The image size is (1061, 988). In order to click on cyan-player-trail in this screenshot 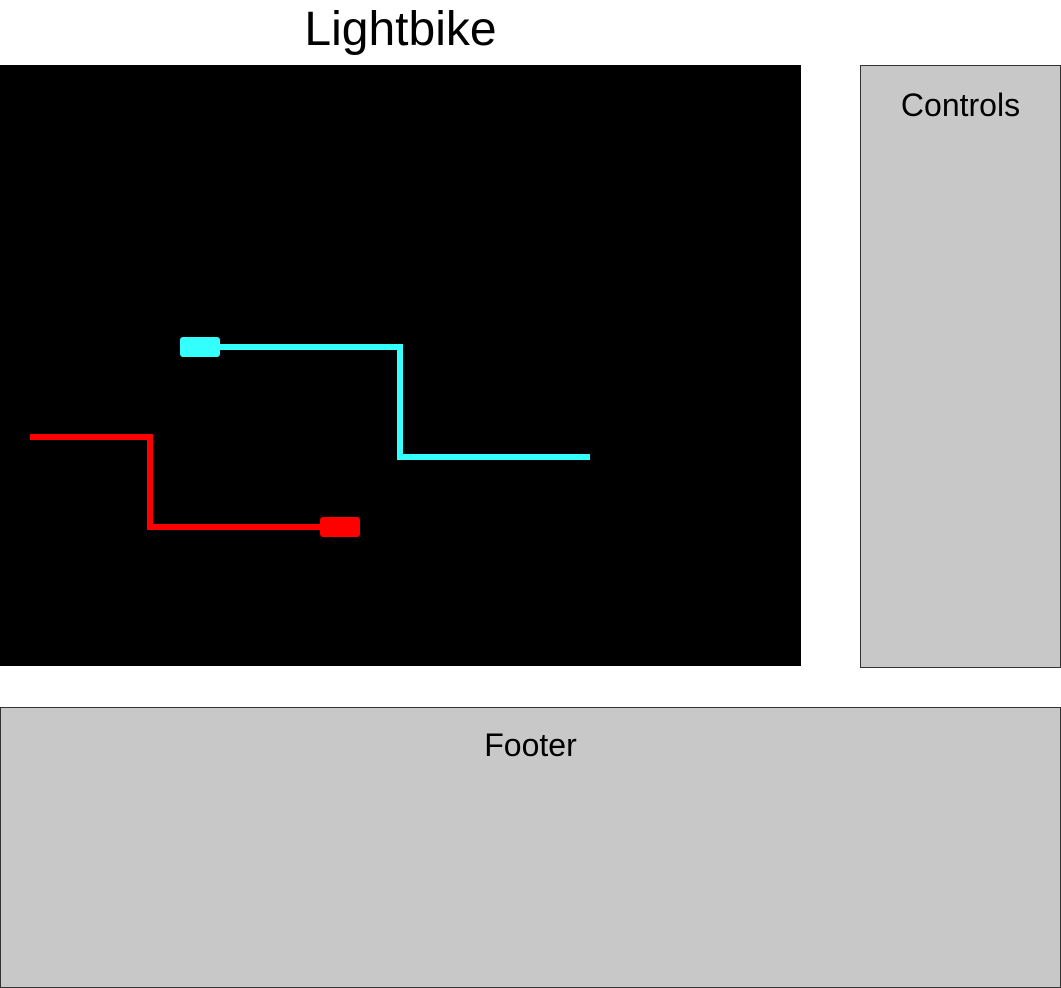, I will do `click(405, 402)`.